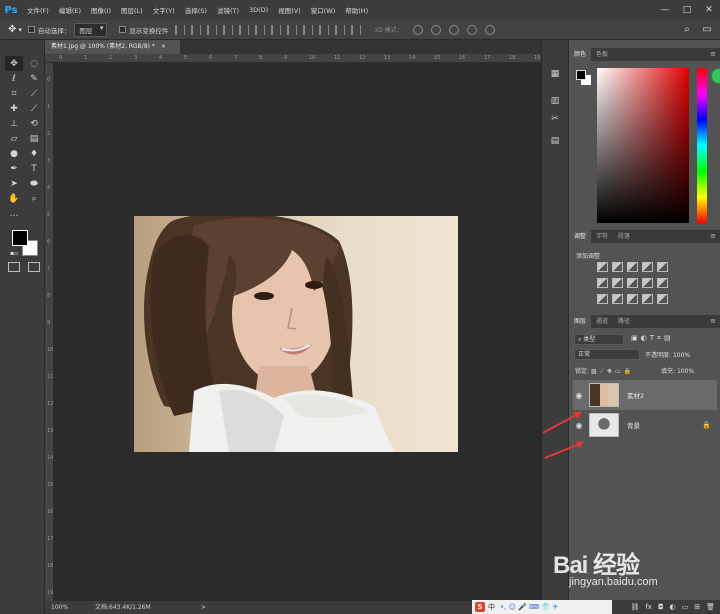  What do you see at coordinates (258, 10) in the screenshot?
I see `menu-3d: 3D(D)` at bounding box center [258, 10].